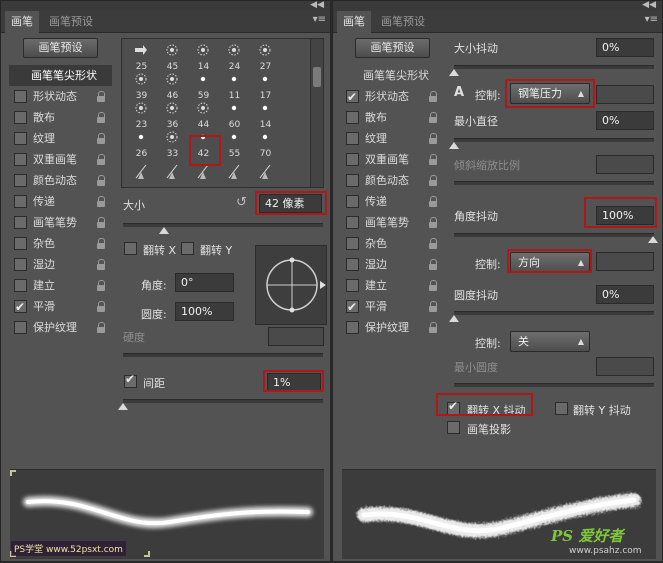  What do you see at coordinates (130, 248) in the screenshot?
I see `flip-x-checkbox` at bounding box center [130, 248].